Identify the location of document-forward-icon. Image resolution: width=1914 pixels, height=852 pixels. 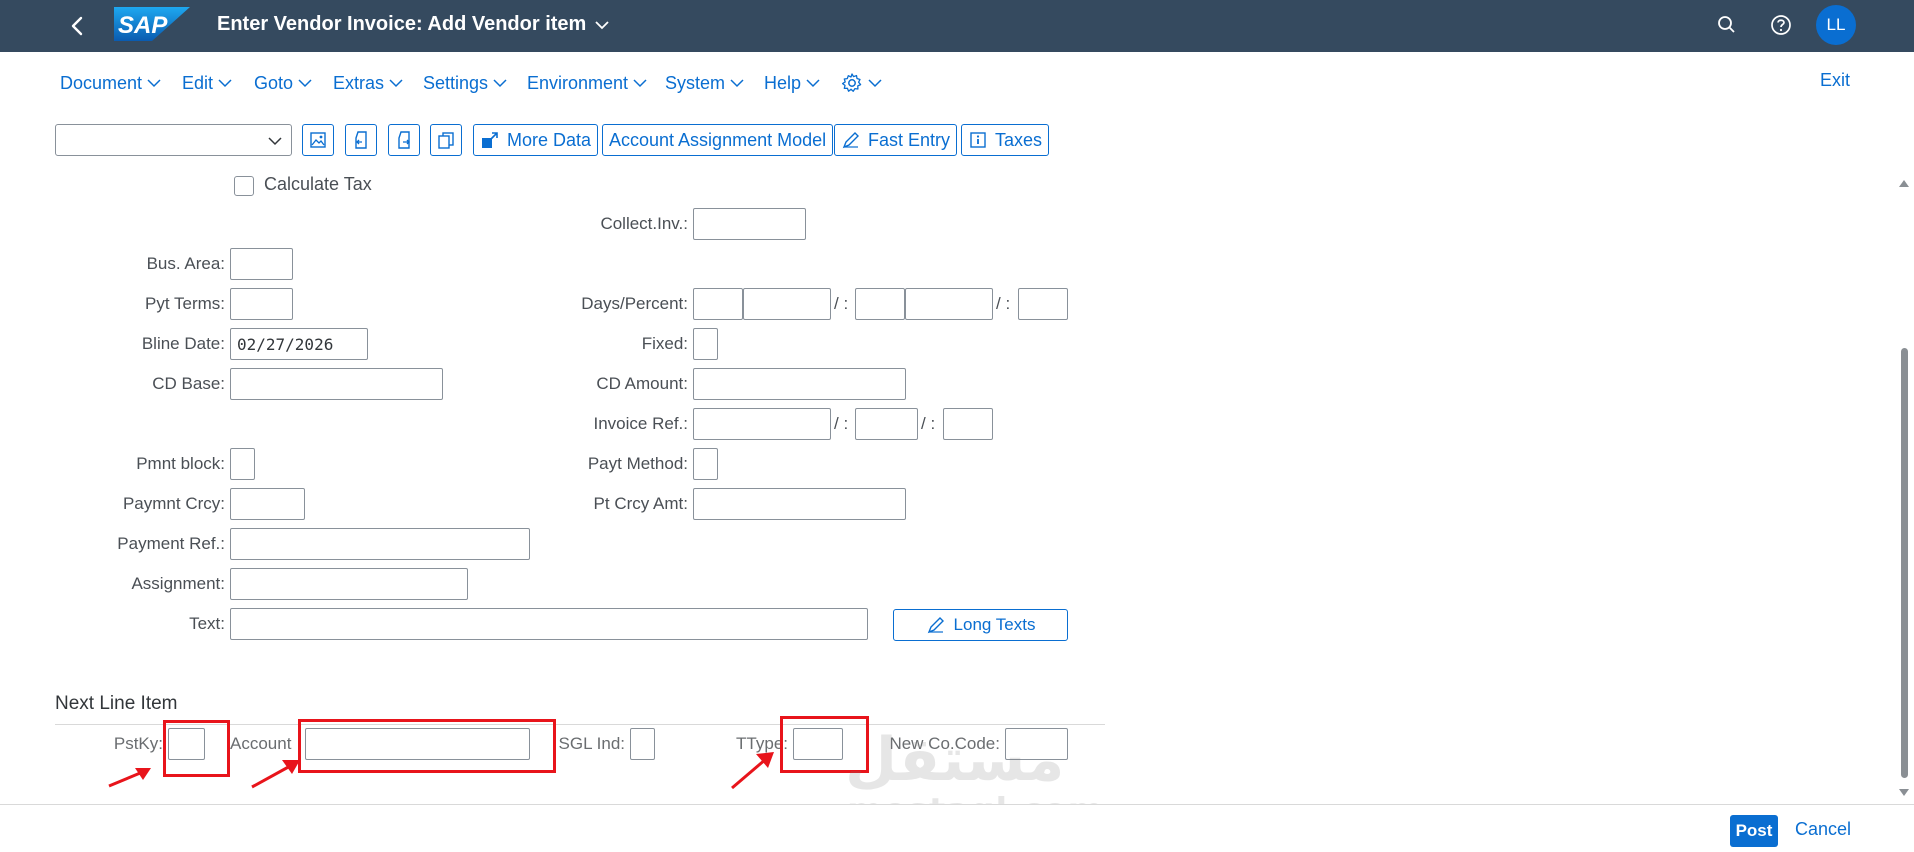
(404, 140).